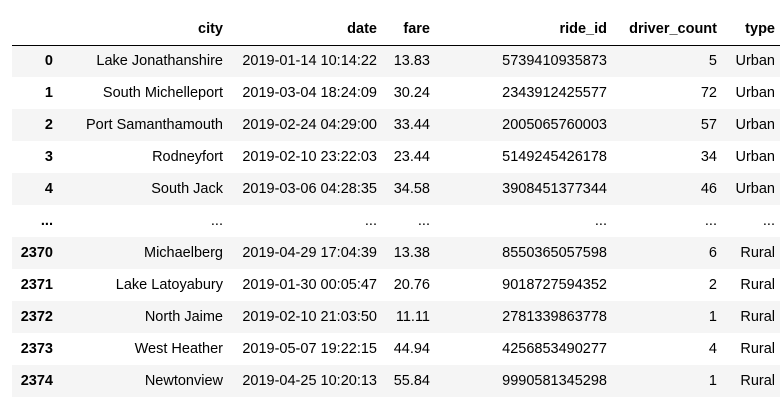  Describe the element at coordinates (411, 61) in the screenshot. I see `cell-fare: 13.83` at that location.